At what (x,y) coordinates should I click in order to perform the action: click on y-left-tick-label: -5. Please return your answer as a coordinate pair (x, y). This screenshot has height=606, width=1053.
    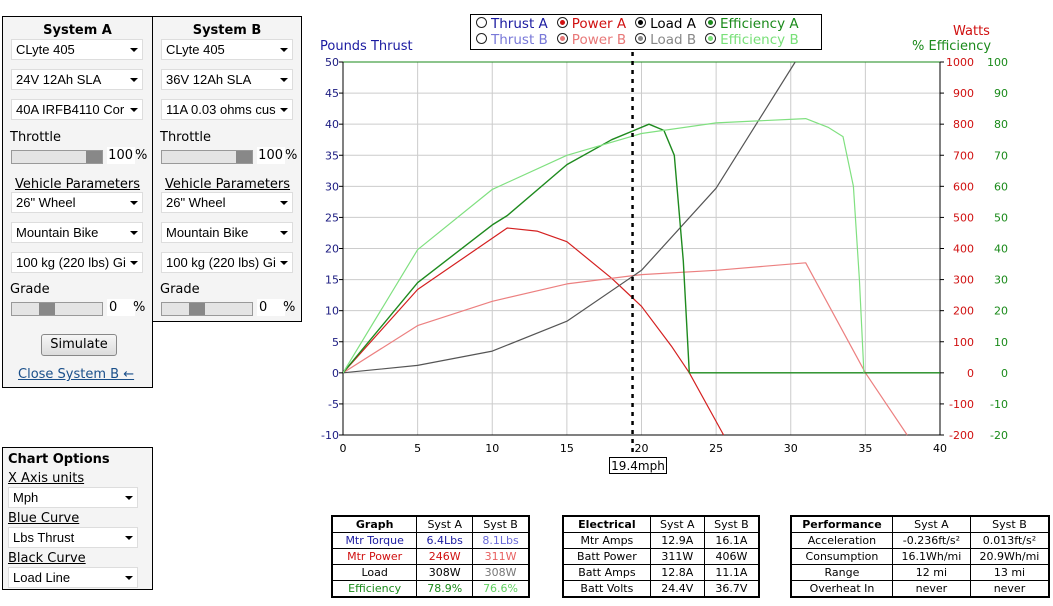
    Looking at the image, I should click on (333, 404).